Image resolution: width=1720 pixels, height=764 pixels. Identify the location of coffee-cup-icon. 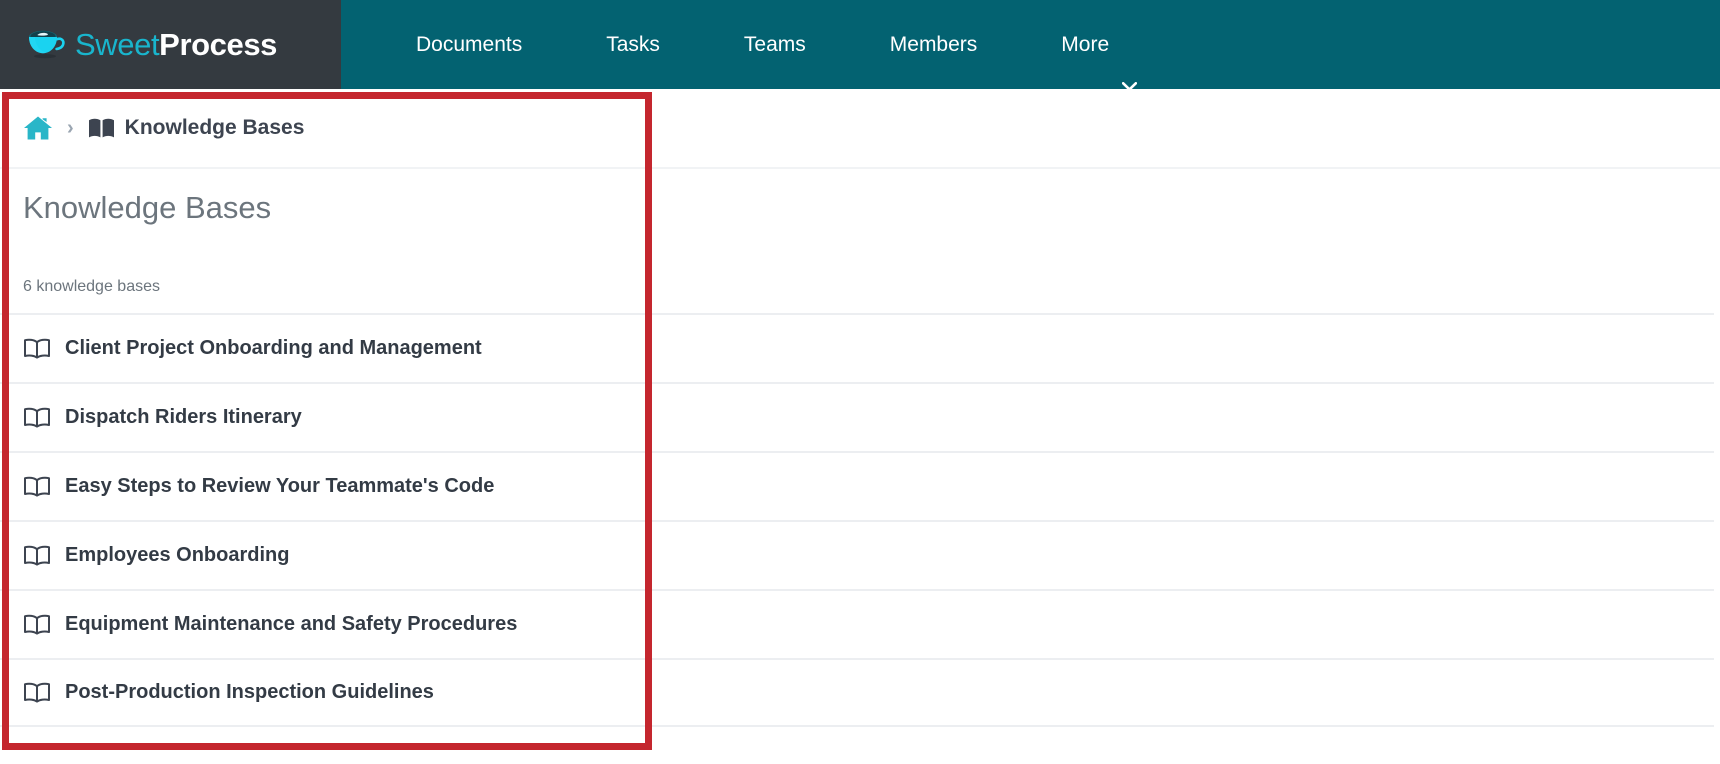
(47, 45).